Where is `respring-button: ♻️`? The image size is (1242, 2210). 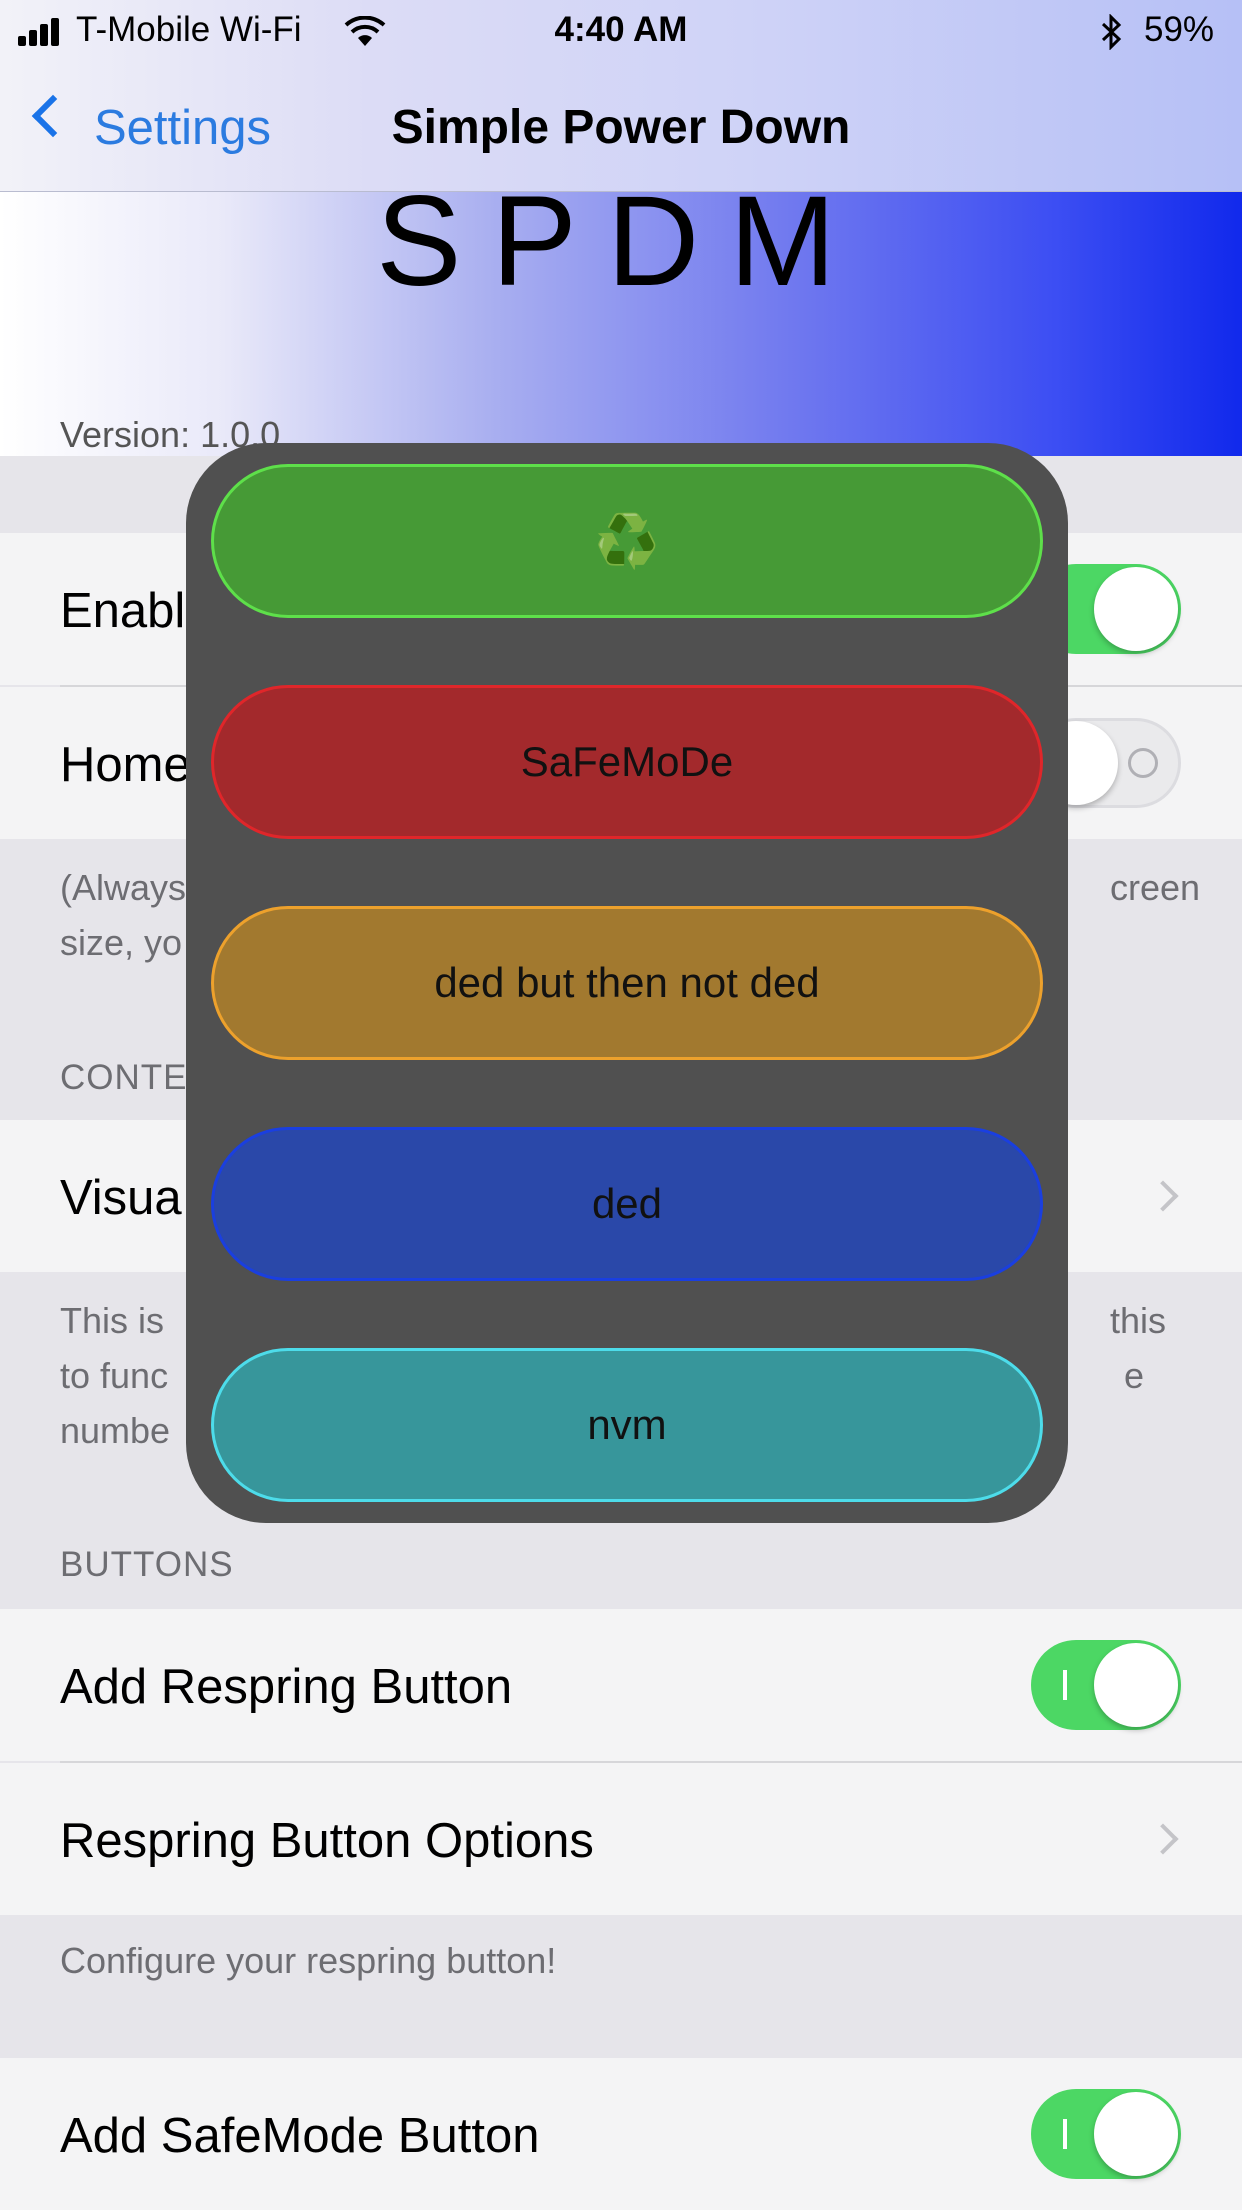
respring-button: ♻️ is located at coordinates (627, 541).